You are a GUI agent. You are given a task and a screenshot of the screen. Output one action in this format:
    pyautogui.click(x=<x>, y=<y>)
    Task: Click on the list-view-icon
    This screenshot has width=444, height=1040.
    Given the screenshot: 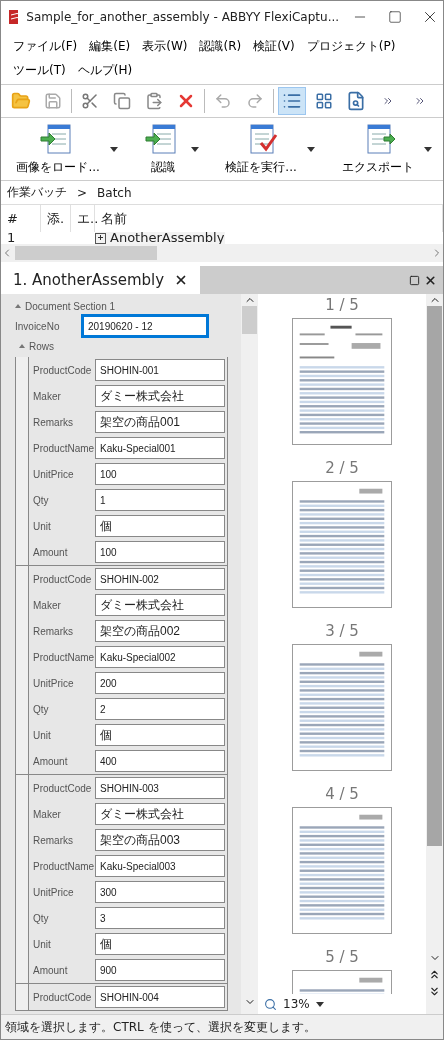 What is the action you would take?
    pyautogui.click(x=292, y=101)
    